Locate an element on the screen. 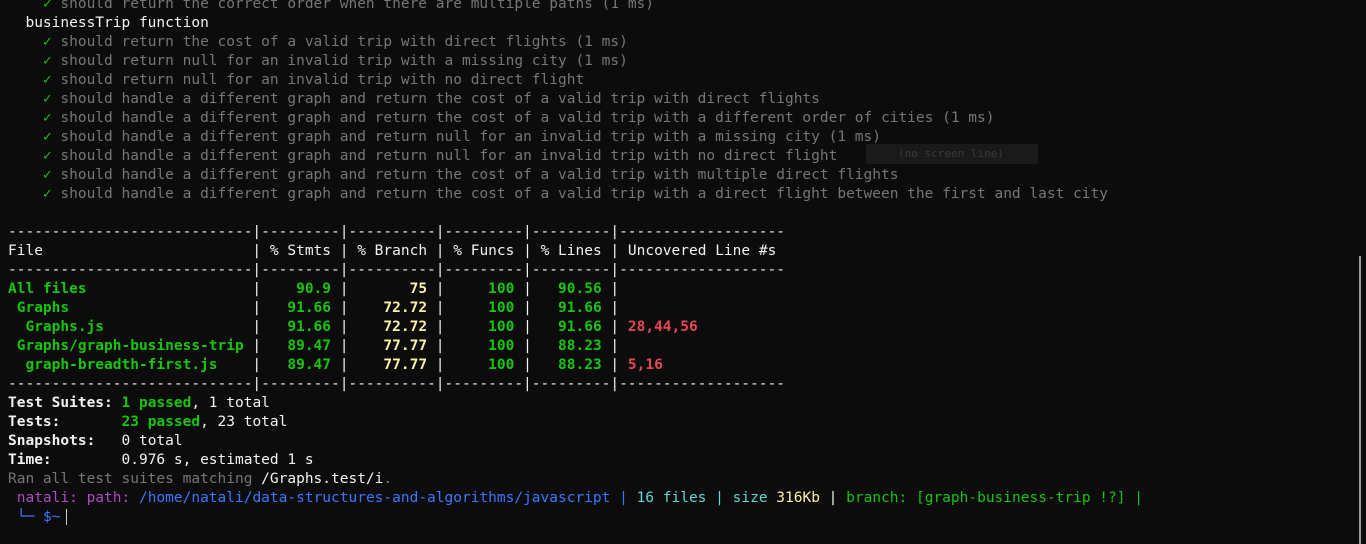  prompt-size: 316Kb is located at coordinates (798, 498).